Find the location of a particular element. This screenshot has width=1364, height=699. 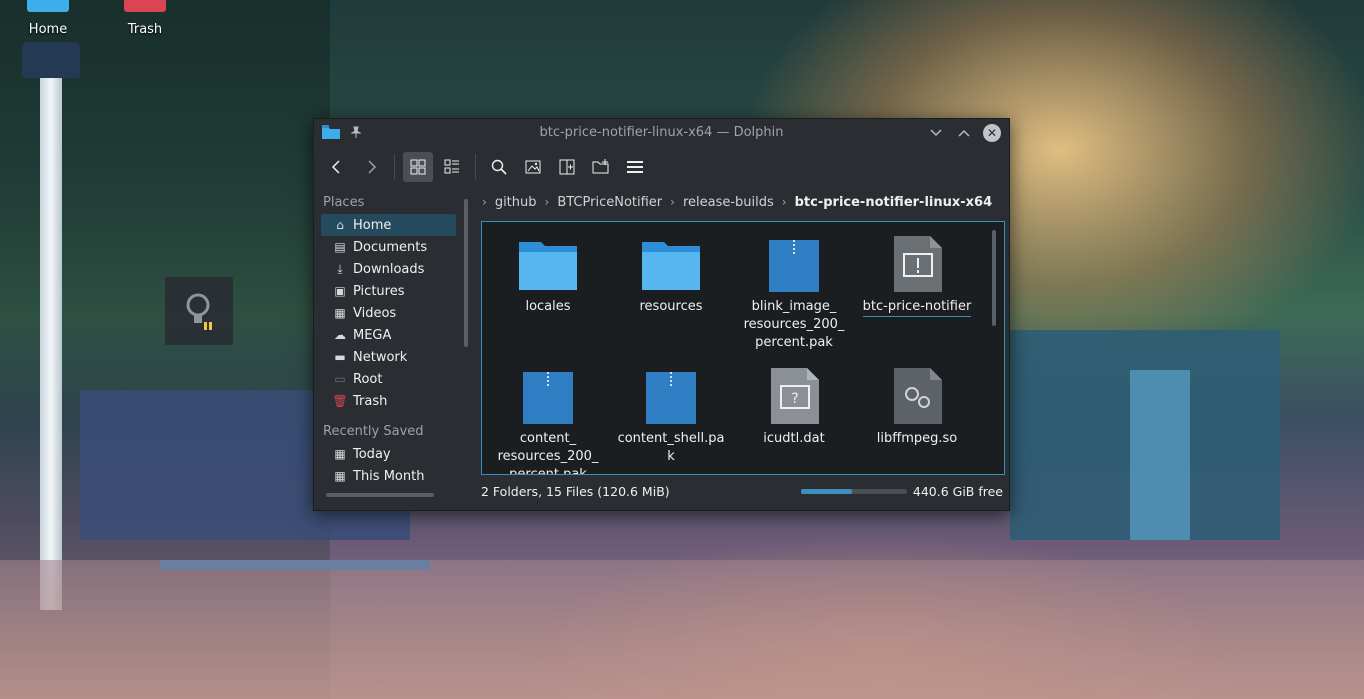

breadcrumb-item: release-builds is located at coordinates (728, 202).